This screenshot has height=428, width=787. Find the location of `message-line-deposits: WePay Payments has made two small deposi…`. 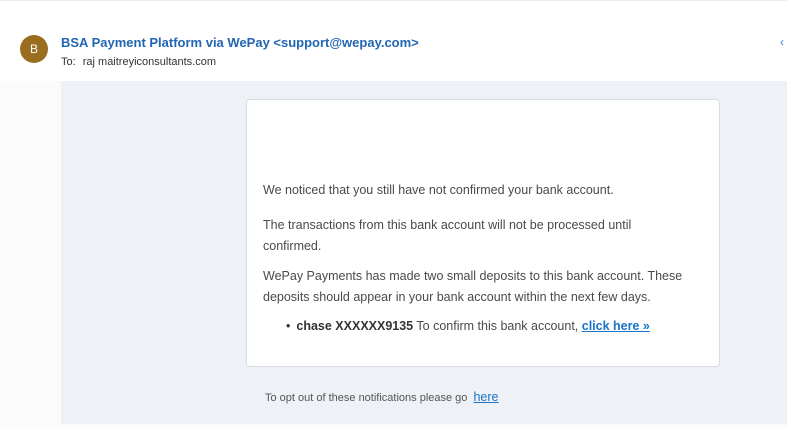

message-line-deposits: WePay Payments has made two small deposi… is located at coordinates (473, 286).